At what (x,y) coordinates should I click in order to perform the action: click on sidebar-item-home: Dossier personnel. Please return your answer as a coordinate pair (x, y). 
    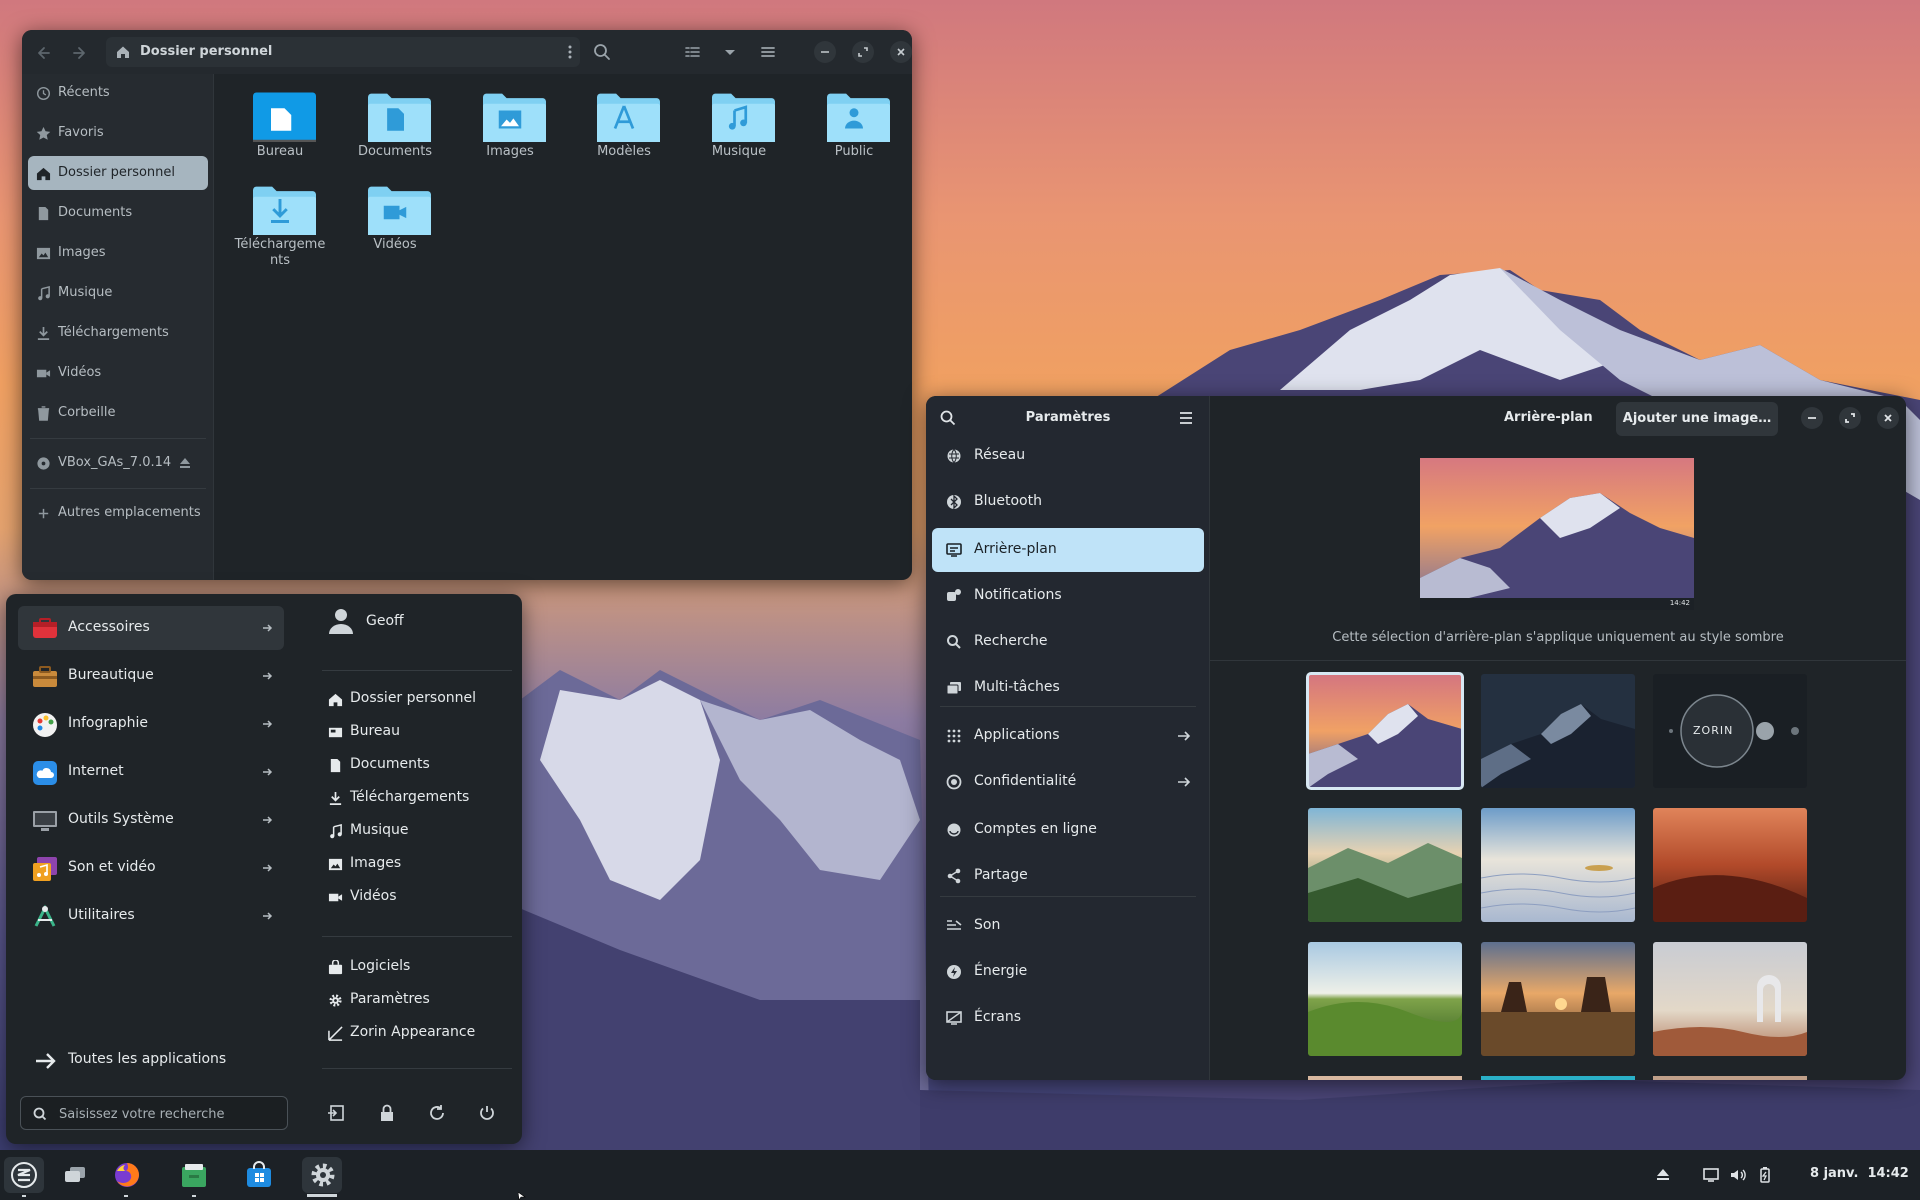
    Looking at the image, I should click on (118, 173).